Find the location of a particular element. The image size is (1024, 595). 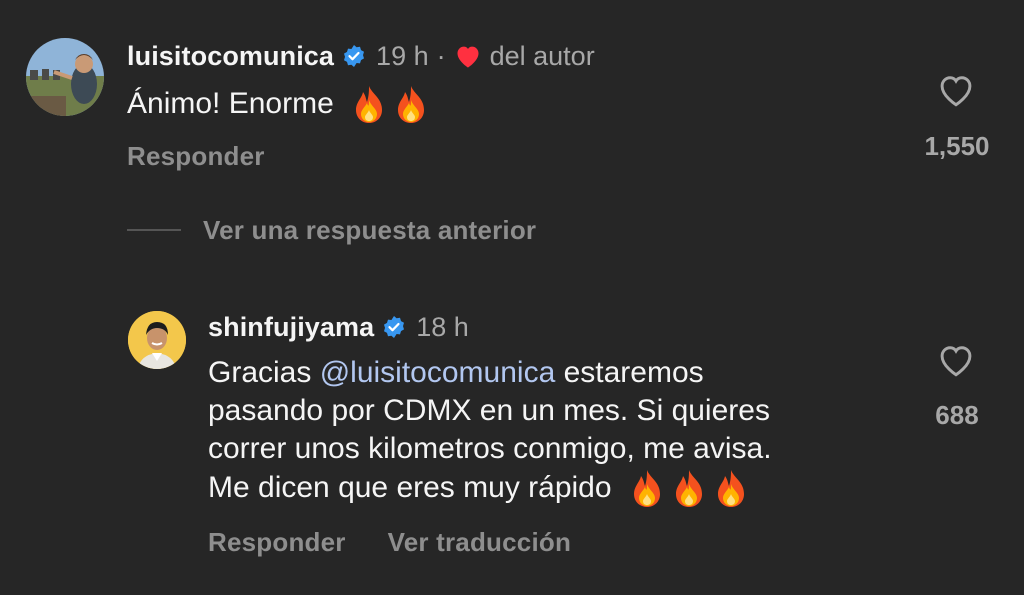

mention-link: @luisitocomunica is located at coordinates (438, 372).